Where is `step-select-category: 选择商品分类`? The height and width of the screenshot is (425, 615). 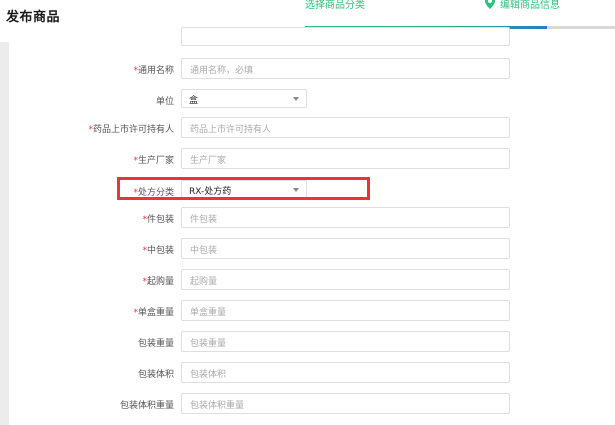 step-select-category: 选择商品分类 is located at coordinates (335, 5).